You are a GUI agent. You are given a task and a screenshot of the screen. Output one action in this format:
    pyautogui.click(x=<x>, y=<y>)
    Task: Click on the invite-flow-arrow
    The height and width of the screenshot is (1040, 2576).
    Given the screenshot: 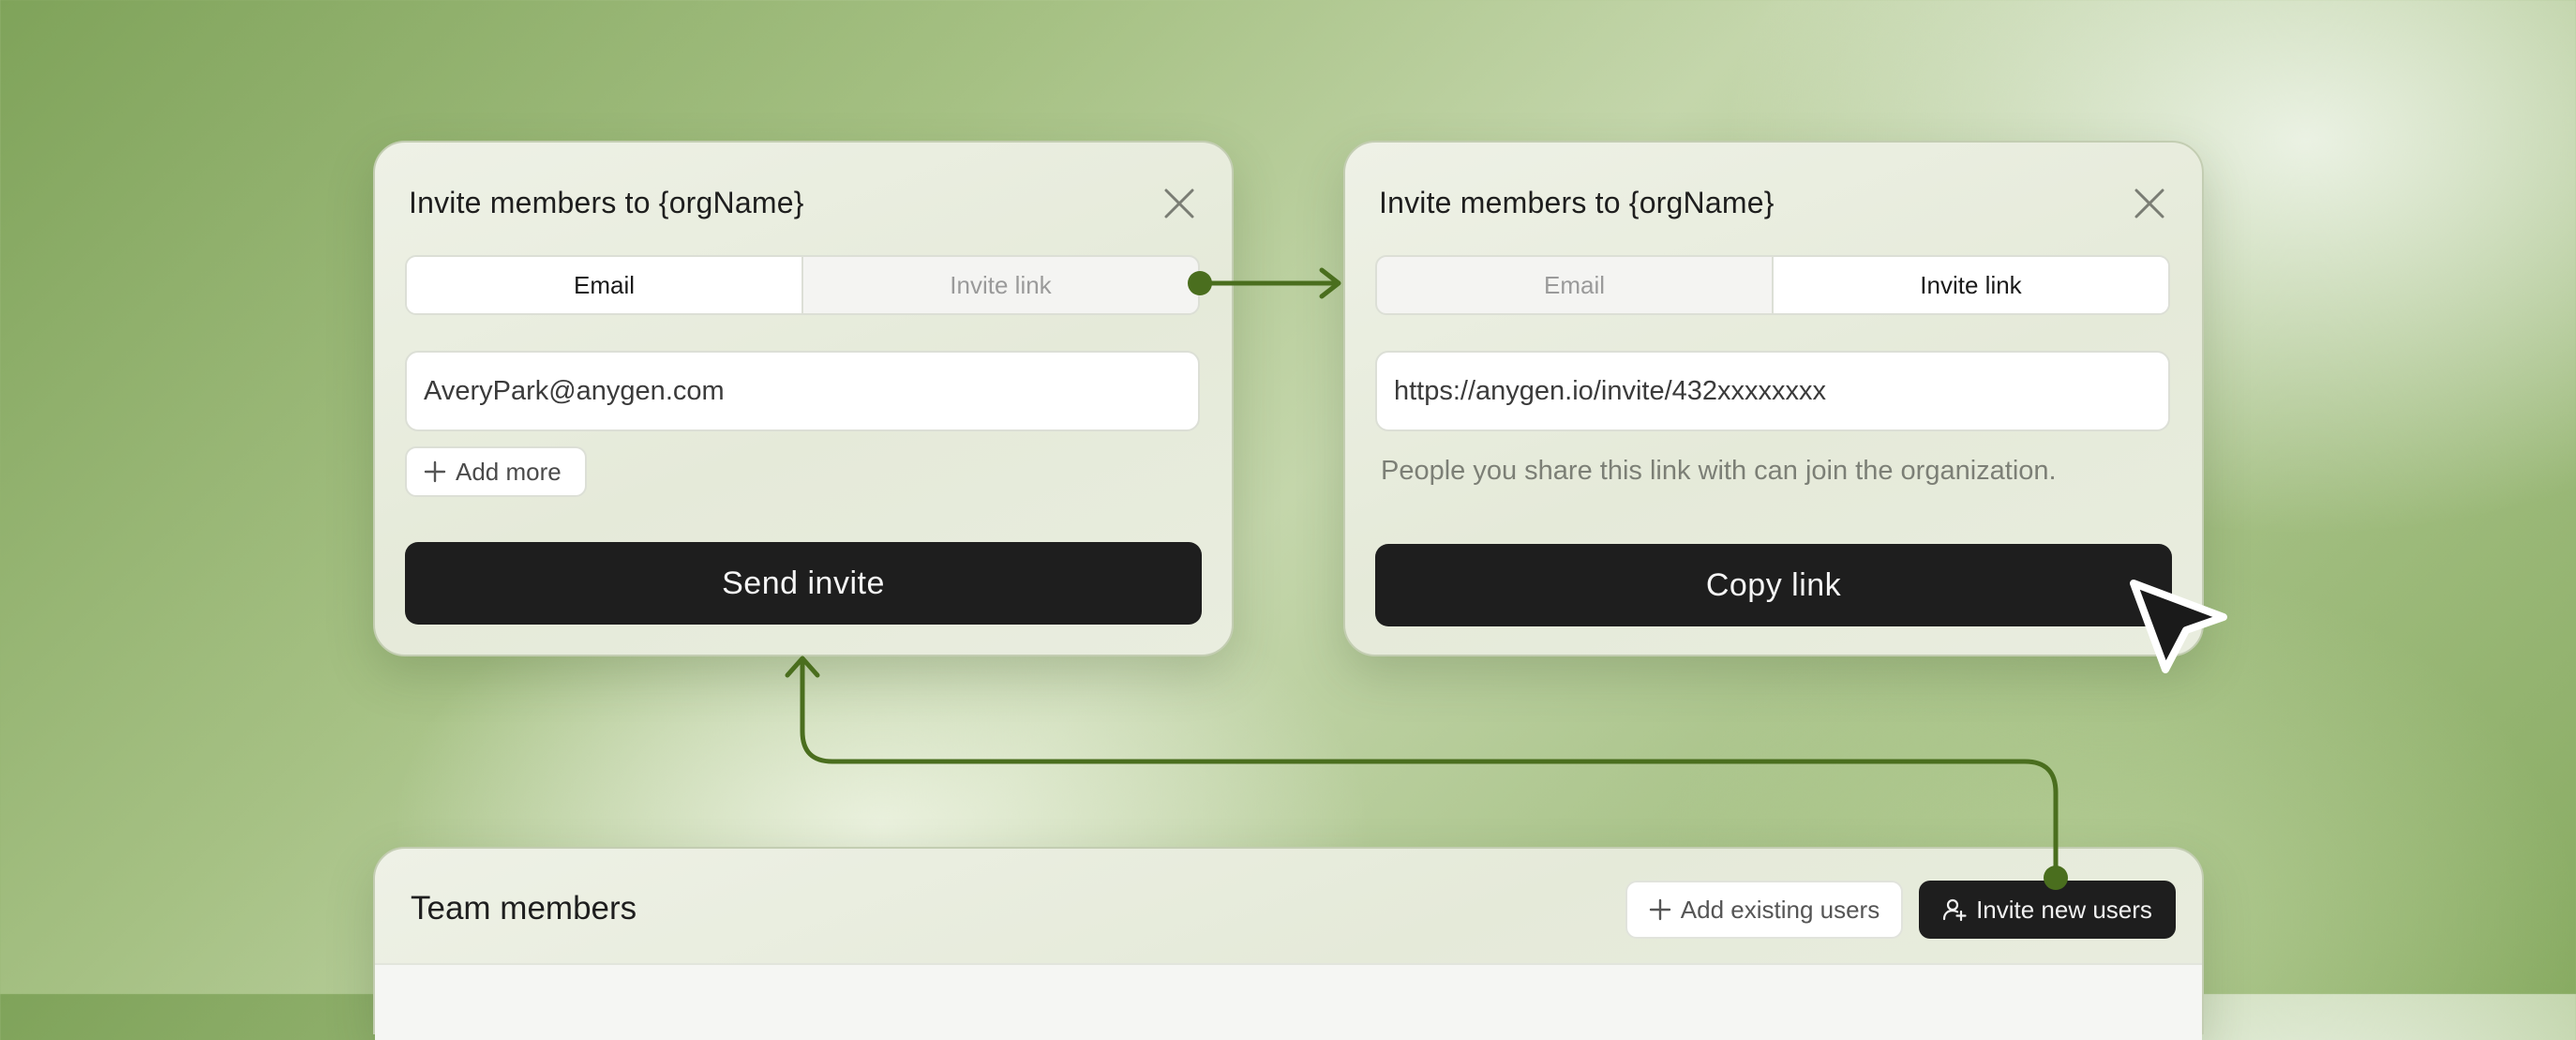 What is the action you would take?
    pyautogui.click(x=1426, y=773)
    